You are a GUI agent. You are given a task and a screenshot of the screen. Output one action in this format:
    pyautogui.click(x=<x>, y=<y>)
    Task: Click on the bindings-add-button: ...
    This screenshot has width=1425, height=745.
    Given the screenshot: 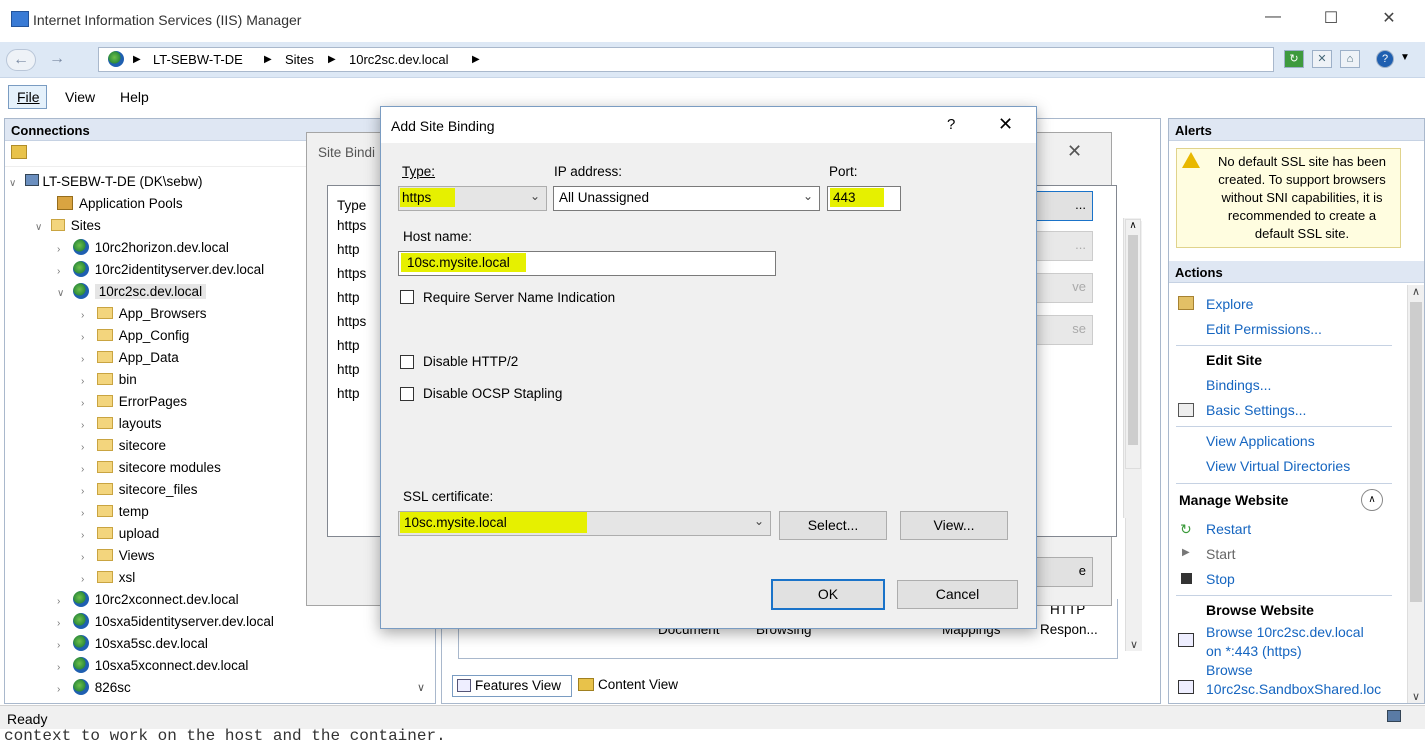 What is the action you would take?
    pyautogui.click(x=1064, y=206)
    